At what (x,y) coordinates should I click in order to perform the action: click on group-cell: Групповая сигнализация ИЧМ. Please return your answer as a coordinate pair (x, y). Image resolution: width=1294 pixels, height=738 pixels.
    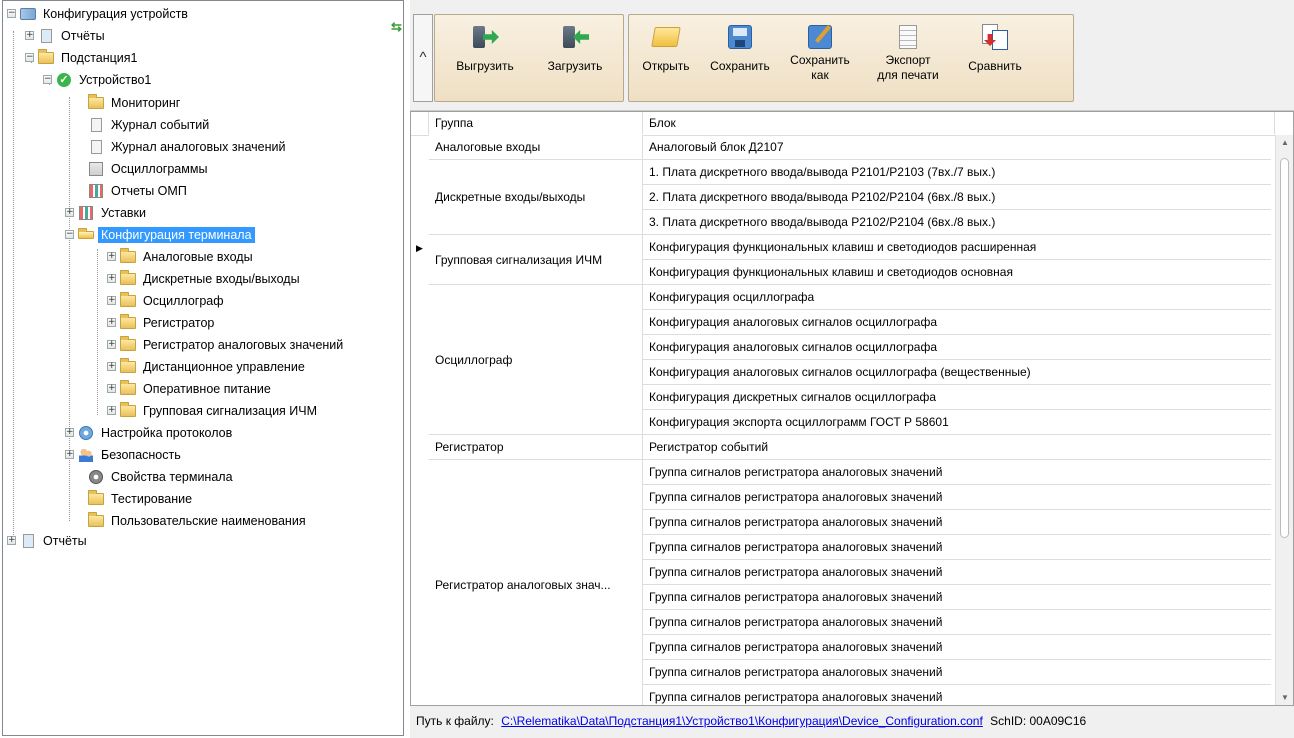
    Looking at the image, I should click on (536, 260).